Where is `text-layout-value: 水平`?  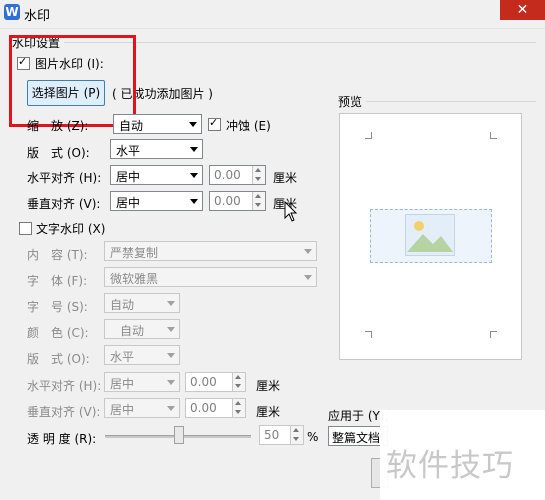 text-layout-value: 水平 is located at coordinates (122, 357).